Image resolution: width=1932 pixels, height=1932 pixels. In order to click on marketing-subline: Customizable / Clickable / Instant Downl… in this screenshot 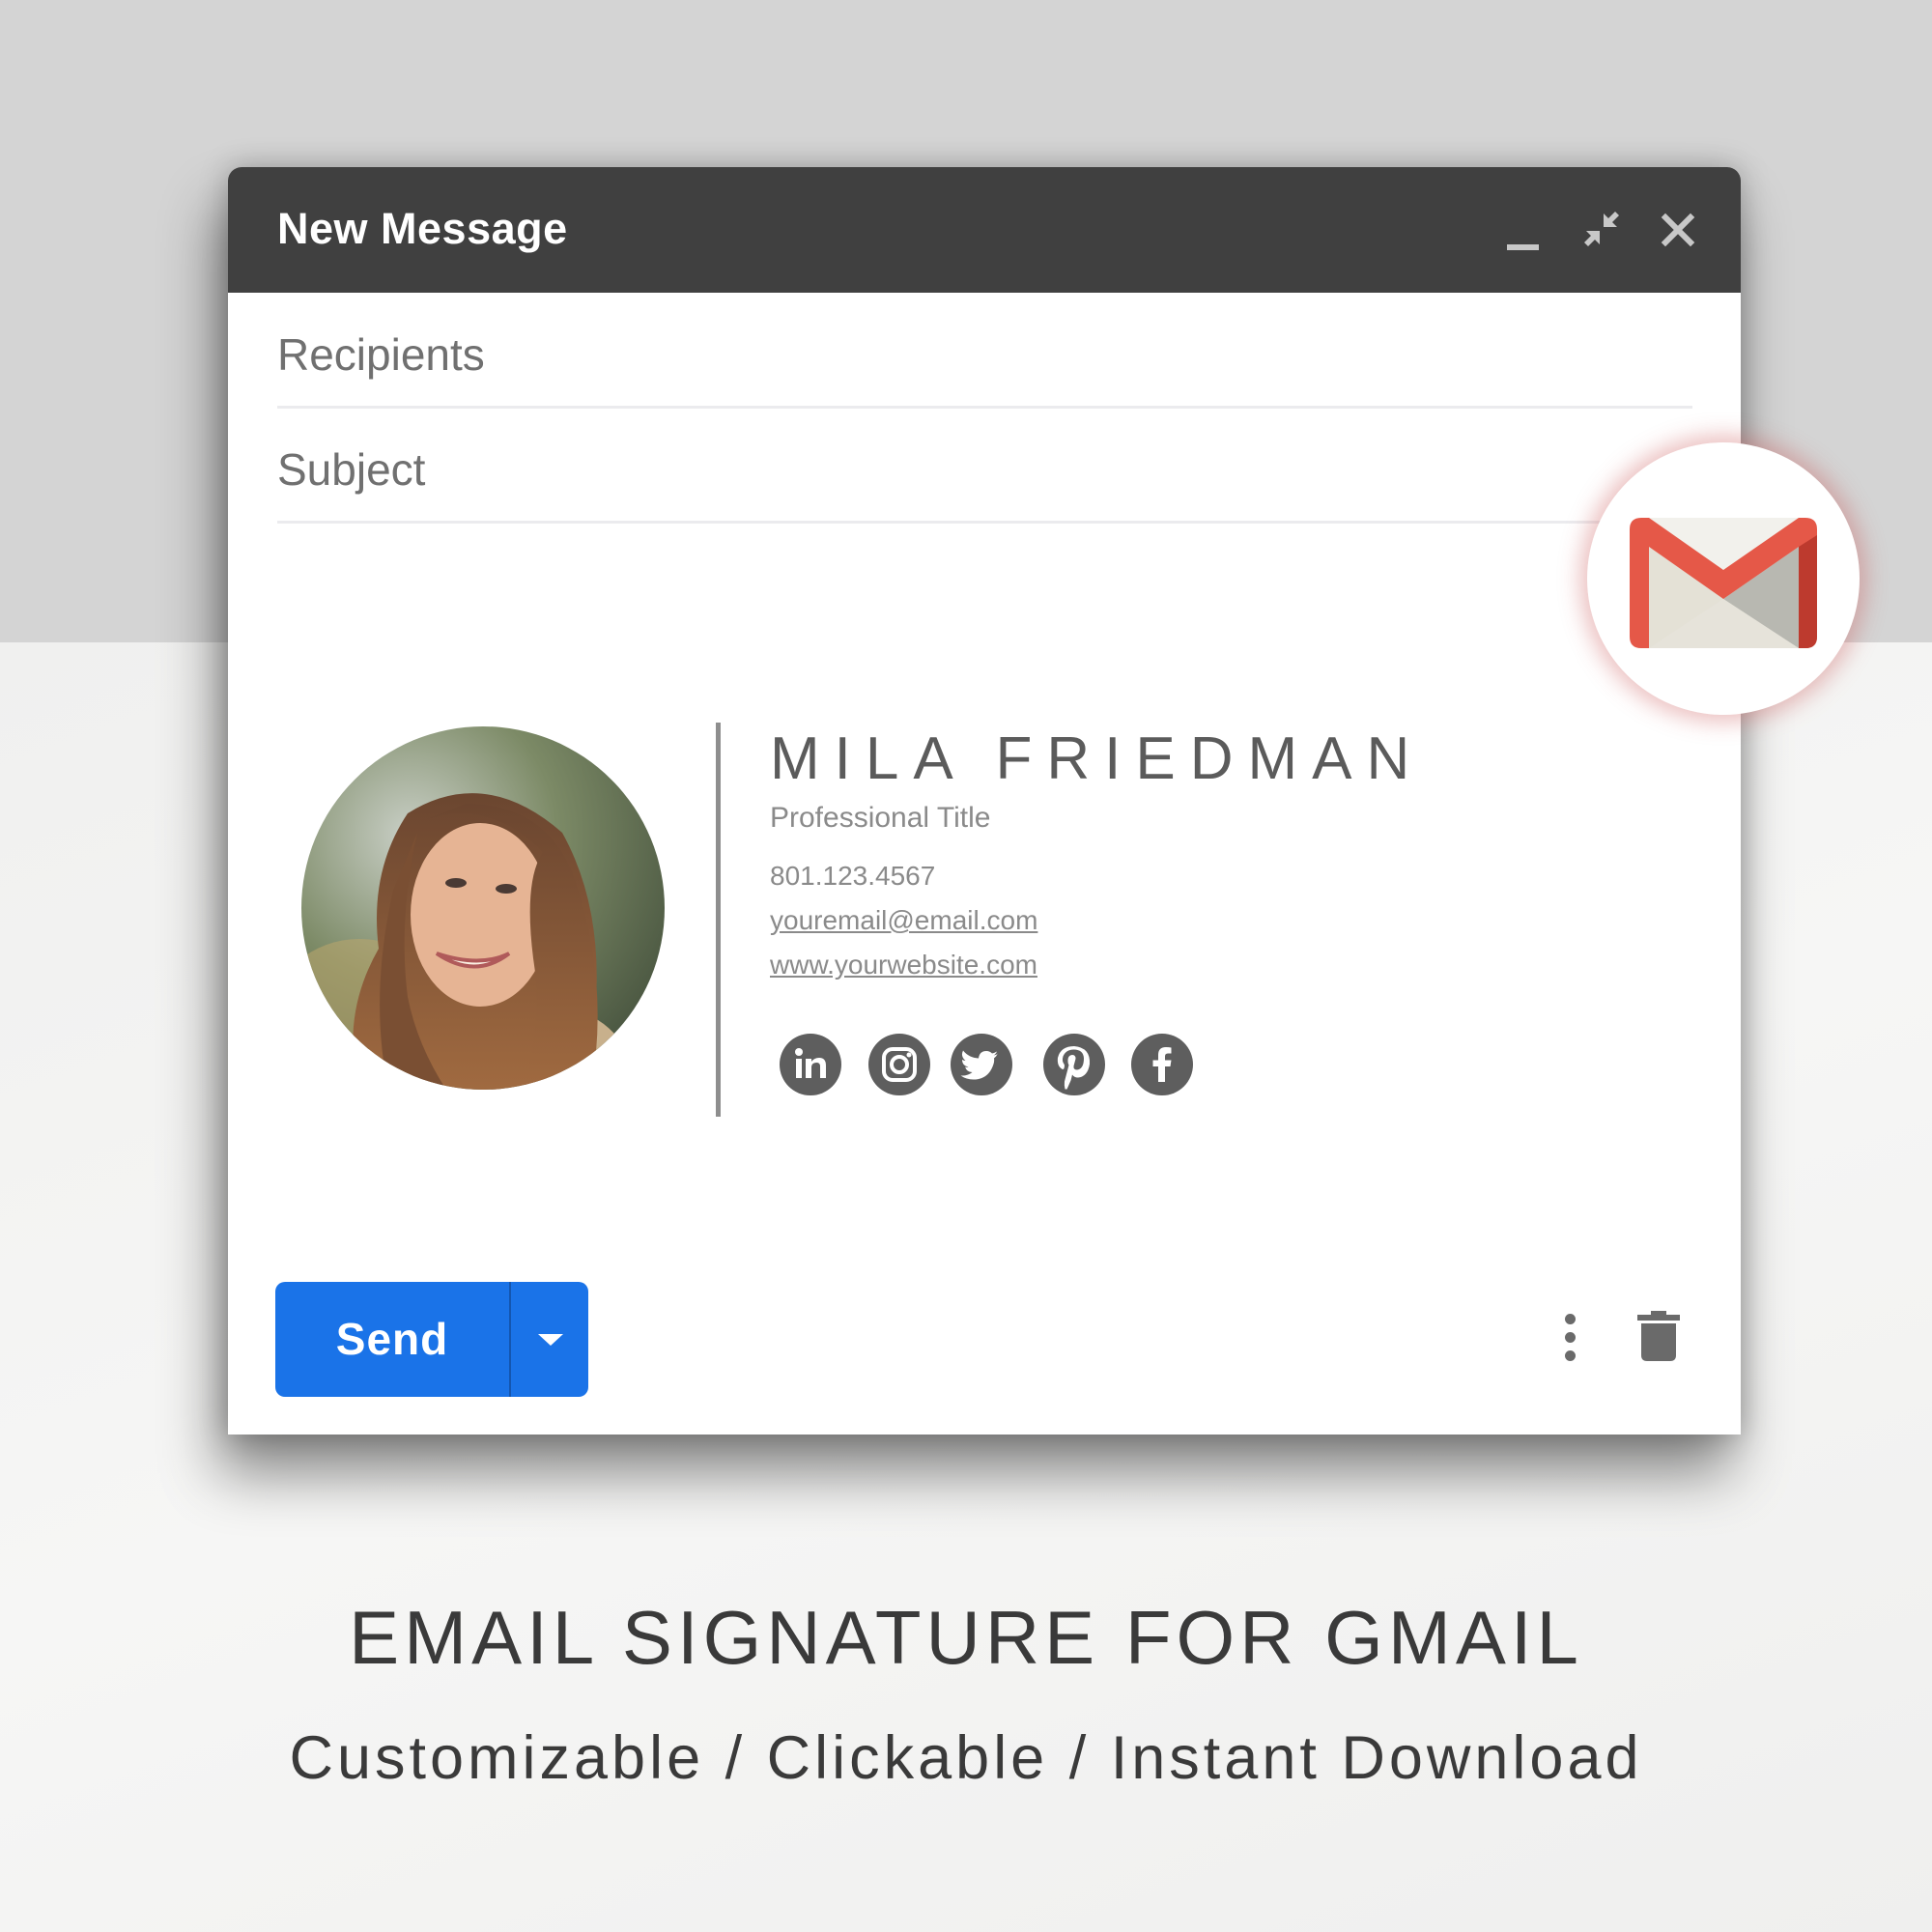, I will do `click(966, 1758)`.